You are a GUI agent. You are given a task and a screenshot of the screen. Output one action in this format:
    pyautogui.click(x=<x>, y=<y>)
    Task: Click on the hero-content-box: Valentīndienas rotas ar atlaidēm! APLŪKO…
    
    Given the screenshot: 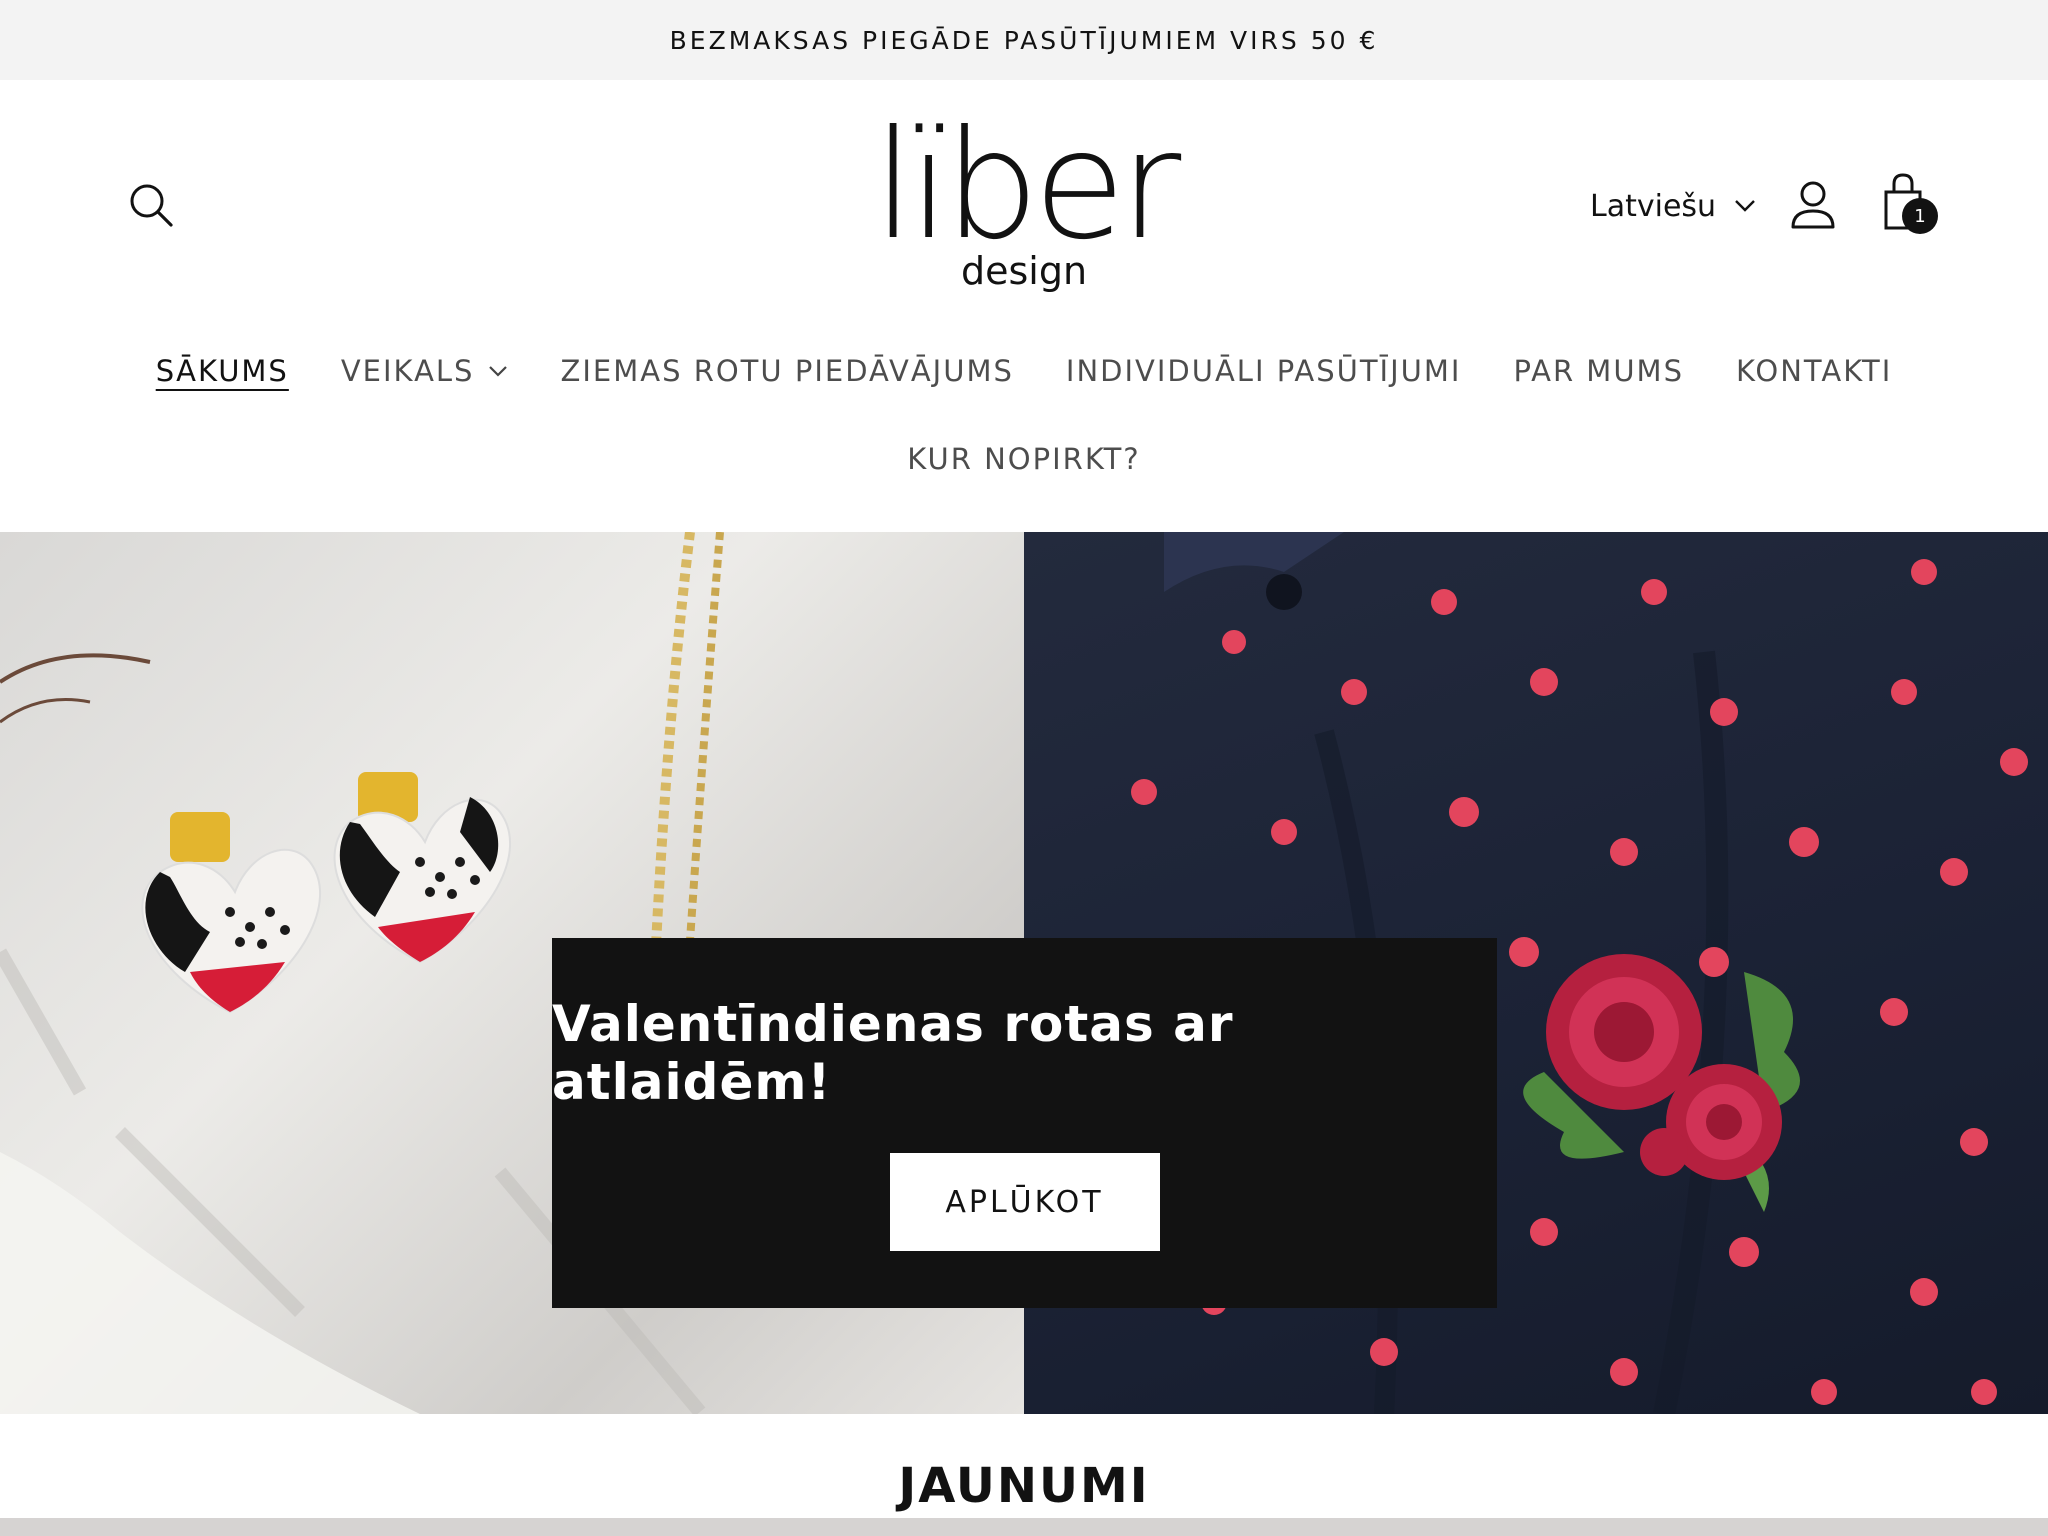 What is the action you would take?
    pyautogui.click(x=1024, y=1123)
    